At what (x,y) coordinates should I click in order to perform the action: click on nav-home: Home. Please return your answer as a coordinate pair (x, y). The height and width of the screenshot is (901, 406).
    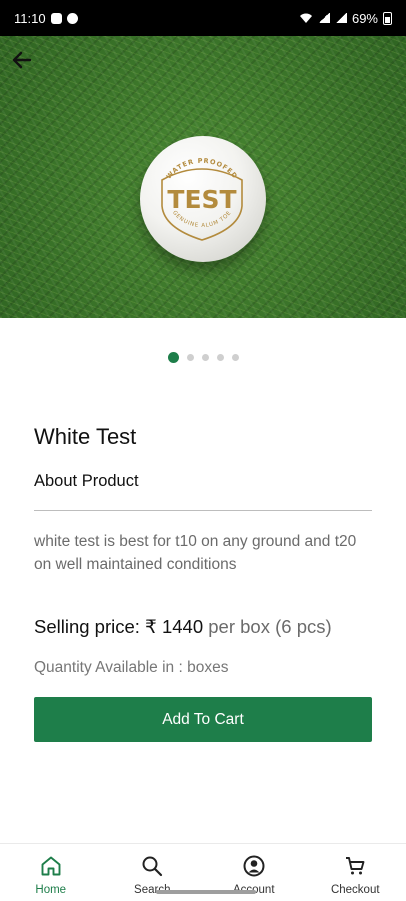
    Looking at the image, I should click on (51, 872).